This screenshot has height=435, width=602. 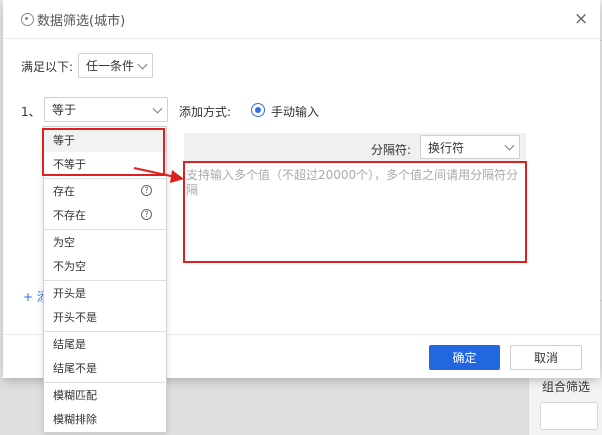 What do you see at coordinates (158, 175) in the screenshot?
I see `annotation-arrow-icon` at bounding box center [158, 175].